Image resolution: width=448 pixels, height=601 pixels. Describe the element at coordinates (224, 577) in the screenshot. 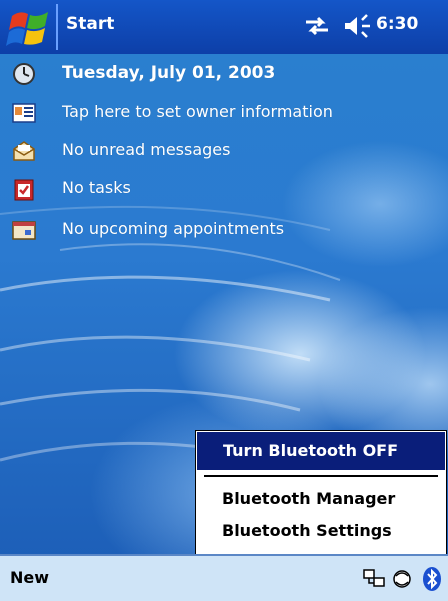

I see `command-bar: New` at that location.